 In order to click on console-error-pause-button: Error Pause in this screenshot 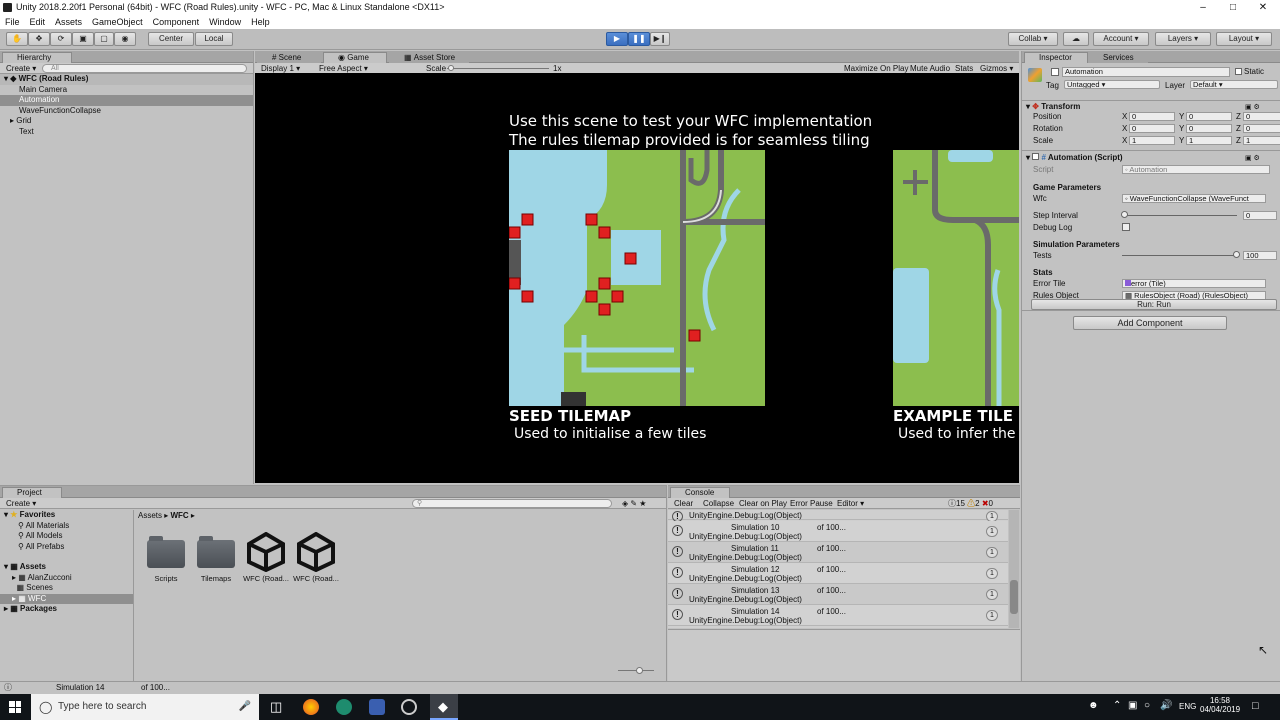, I will do `click(811, 503)`.